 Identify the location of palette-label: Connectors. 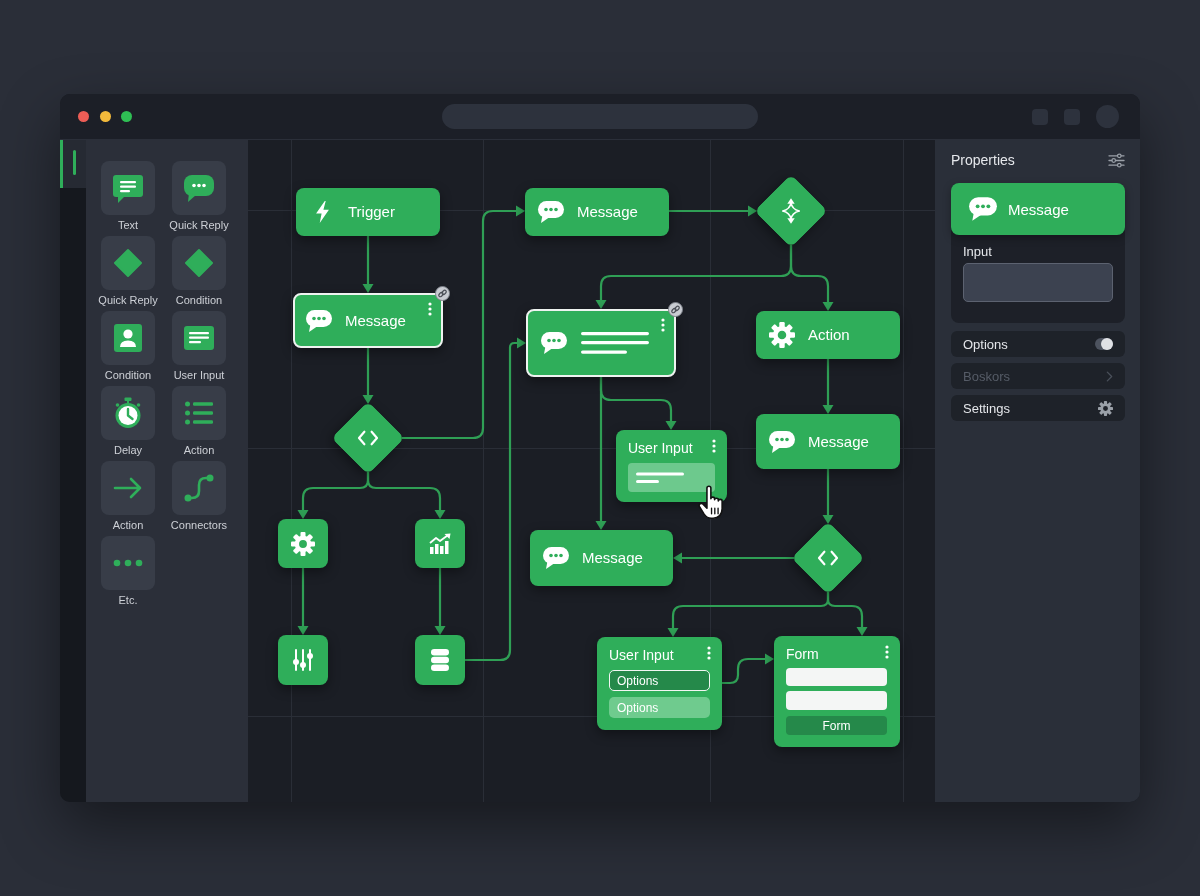
(199, 525).